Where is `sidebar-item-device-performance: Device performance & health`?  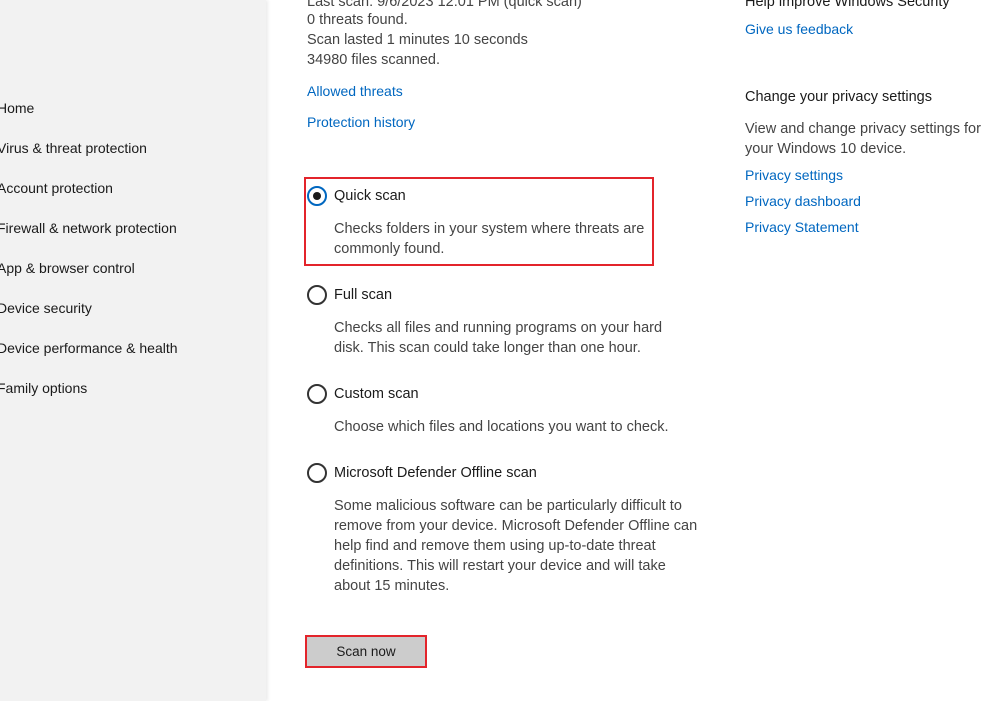 sidebar-item-device-performance: Device performance & health is located at coordinates (89, 348).